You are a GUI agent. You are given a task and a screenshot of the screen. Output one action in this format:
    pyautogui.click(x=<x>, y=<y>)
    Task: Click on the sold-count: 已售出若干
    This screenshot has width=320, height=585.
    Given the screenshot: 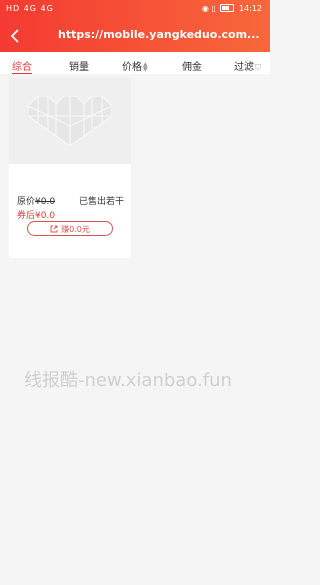 What is the action you would take?
    pyautogui.click(x=101, y=202)
    